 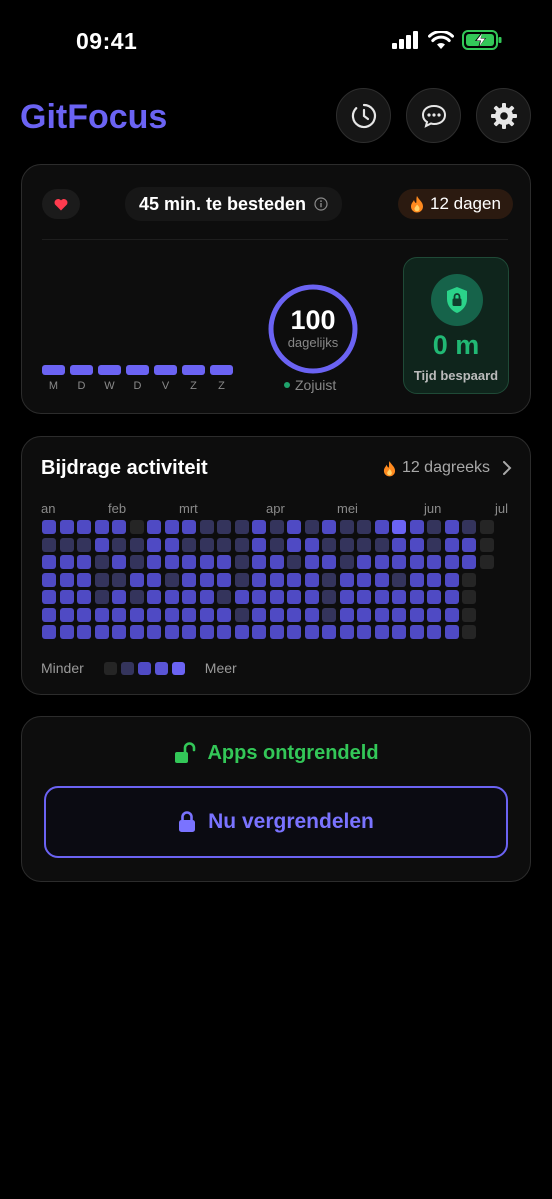 I want to click on shield-lock-icon, so click(x=457, y=300).